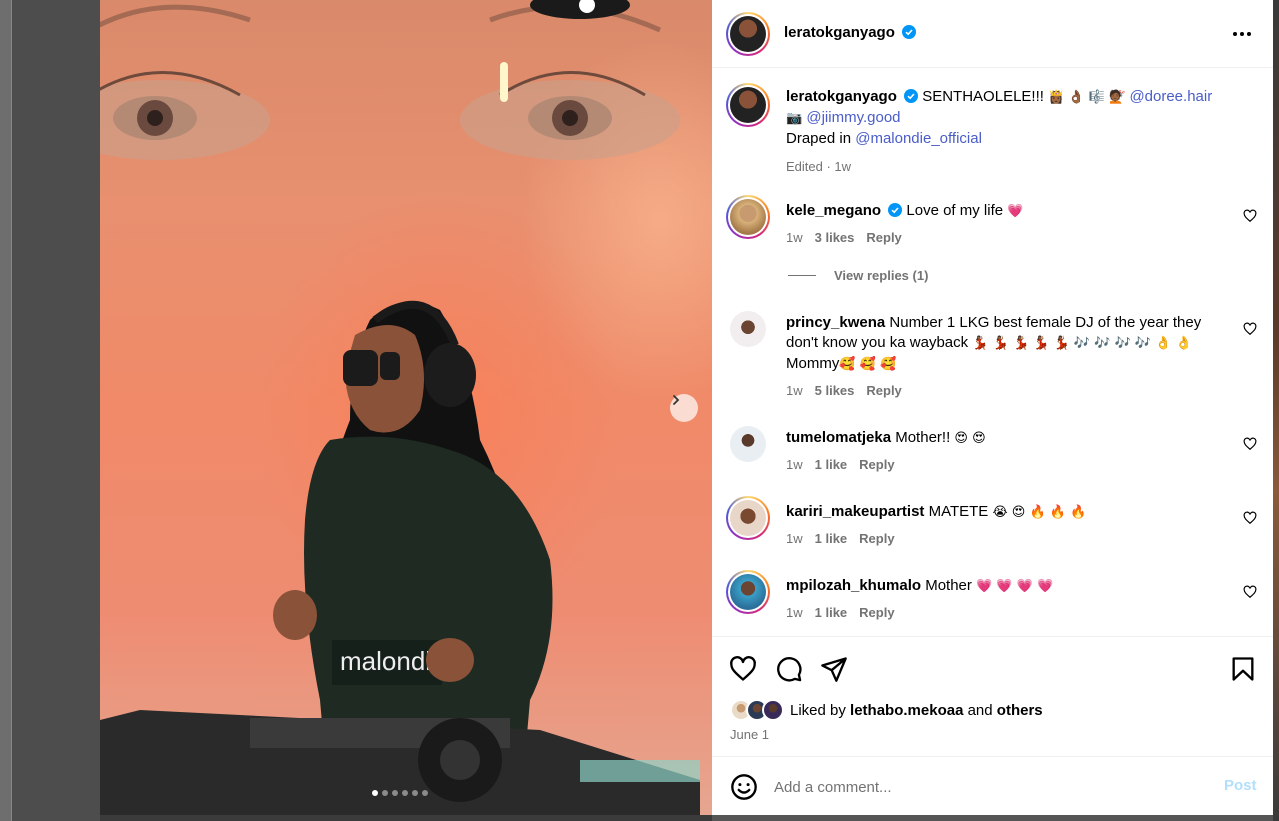  Describe the element at coordinates (1087, 97) in the screenshot. I see `caption-emojis: 👸🏾 👌🏾 🎼 💇🏾` at that location.